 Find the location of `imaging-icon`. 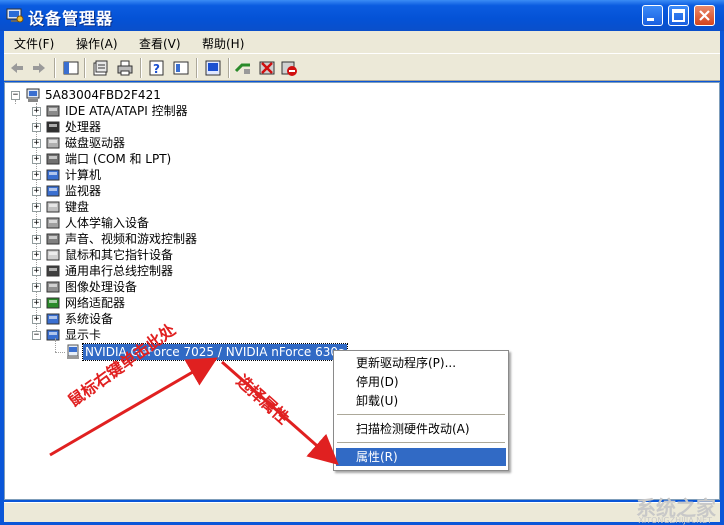

imaging-icon is located at coordinates (53, 287).